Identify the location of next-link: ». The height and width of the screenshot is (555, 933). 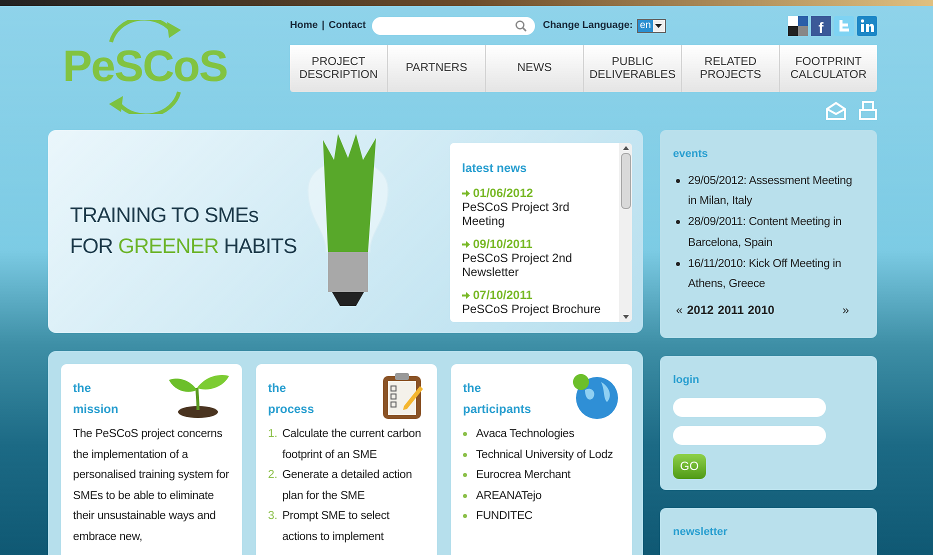
(853, 310).